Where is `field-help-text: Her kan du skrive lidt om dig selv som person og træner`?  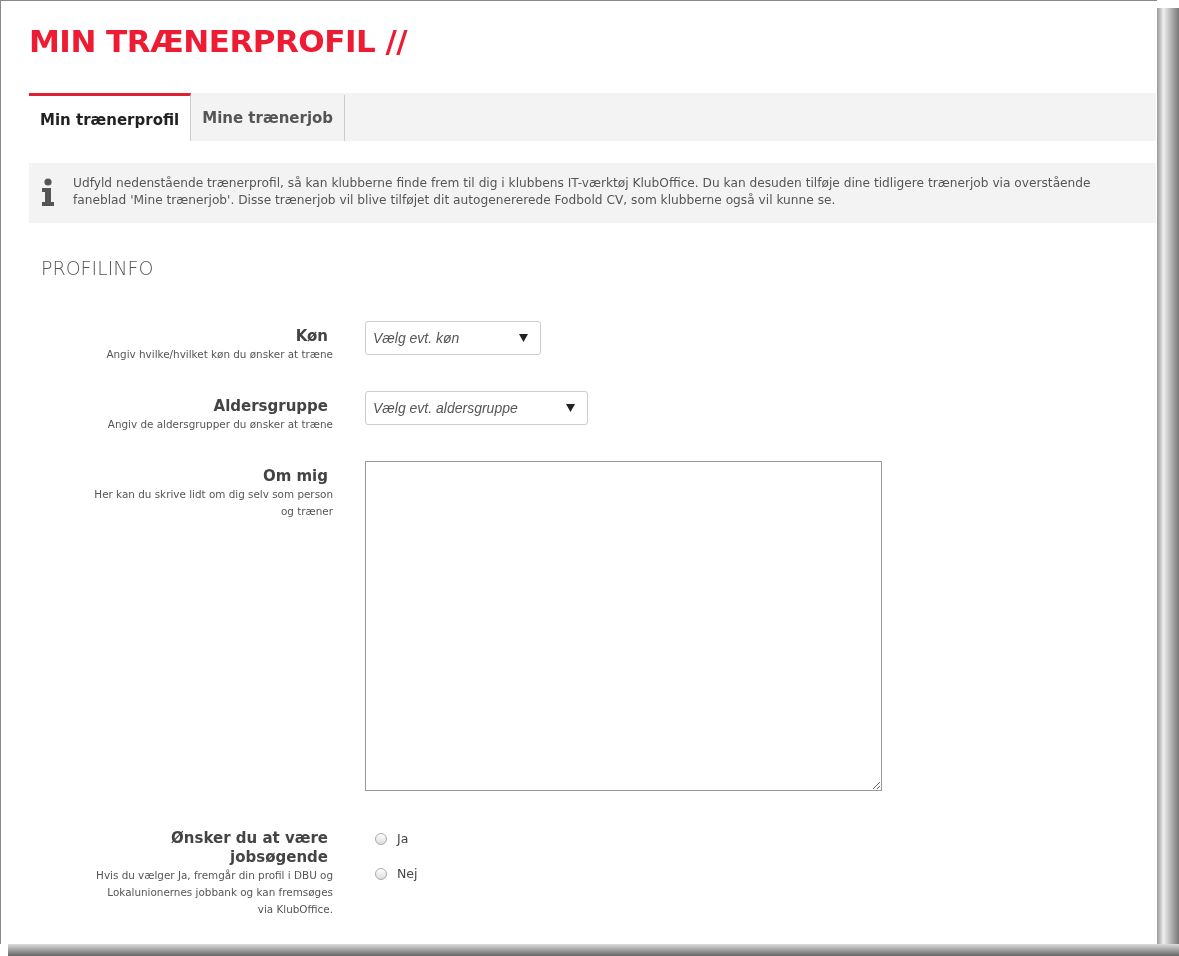 field-help-text: Her kan du skrive lidt om dig selv som person og træner is located at coordinates (213, 503).